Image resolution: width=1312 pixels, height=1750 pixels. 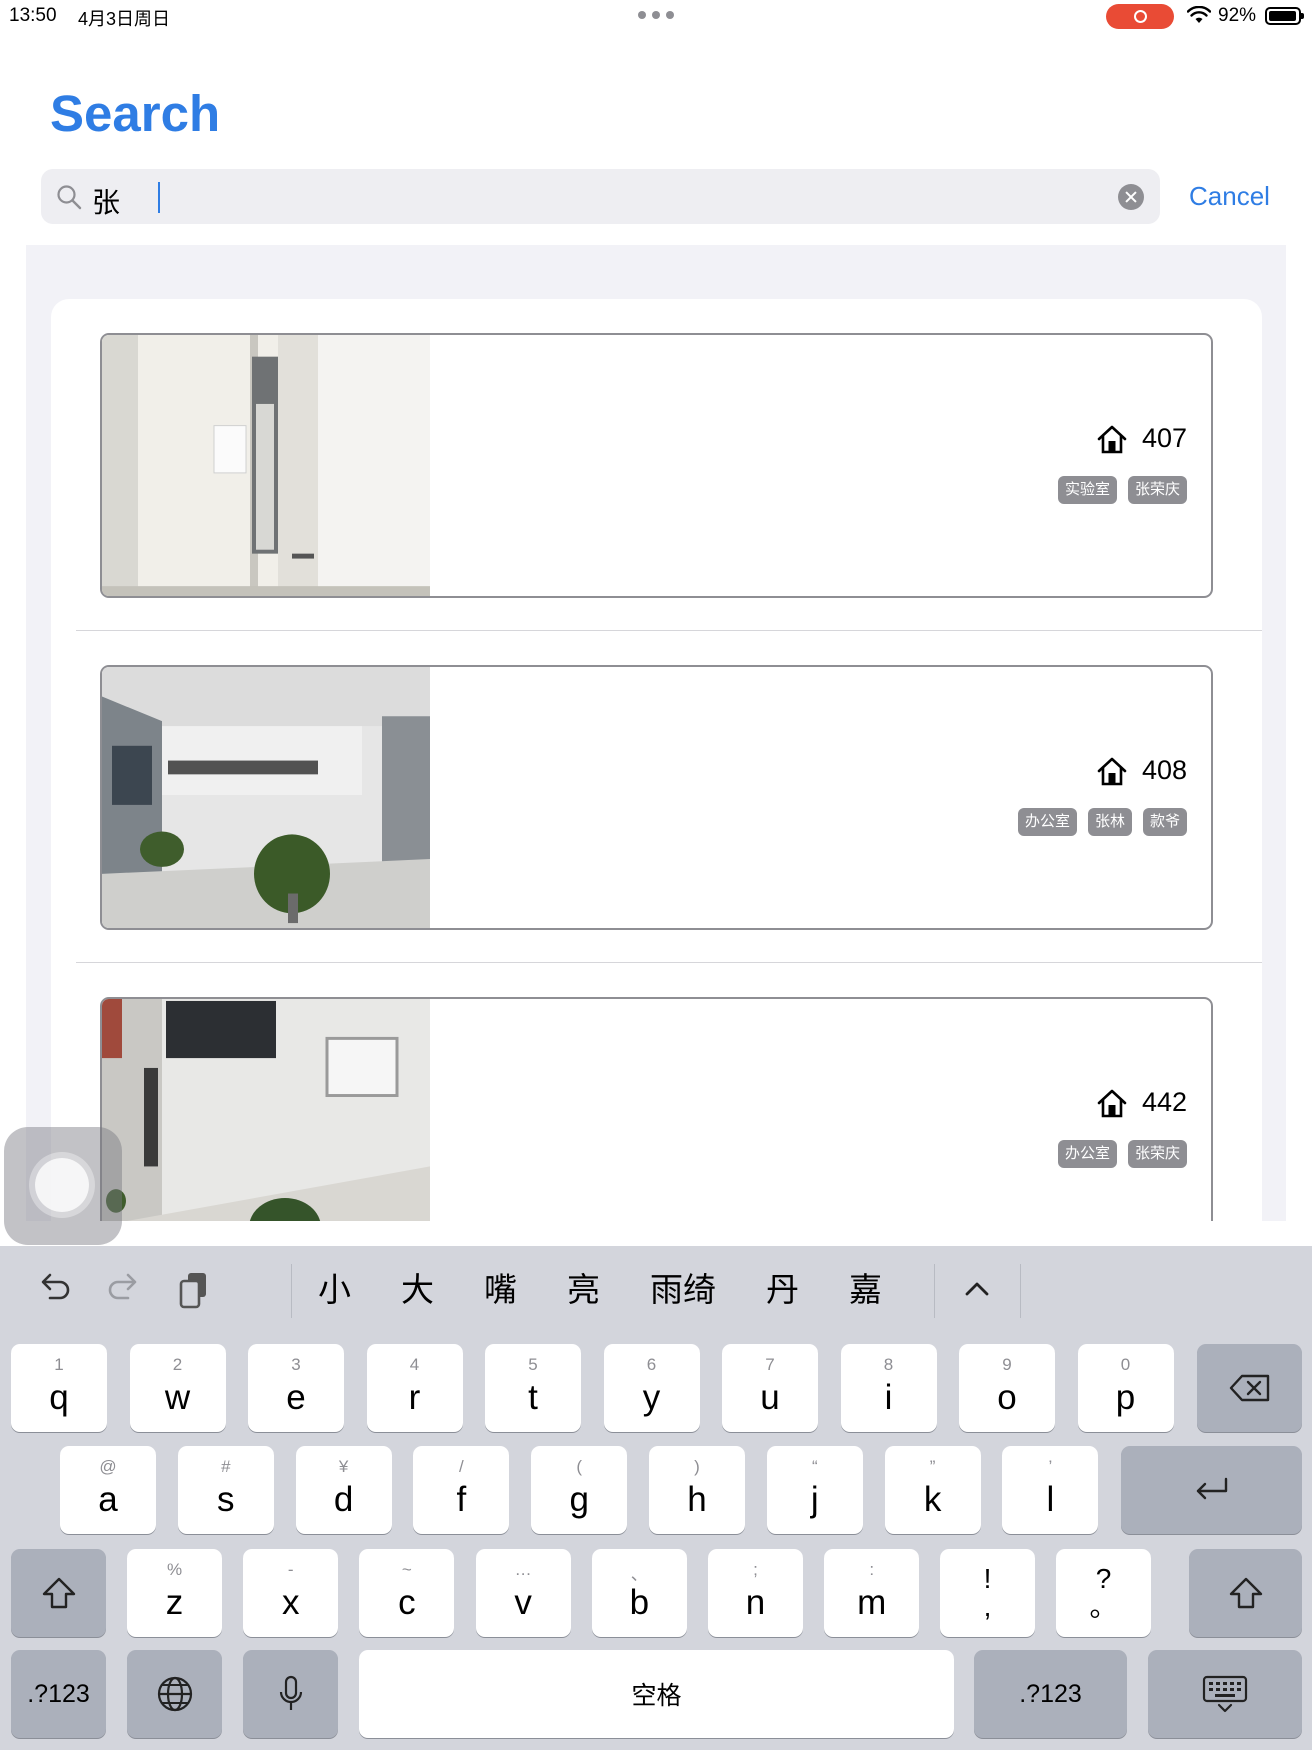 I want to click on key-i: 8i, so click(x=888, y=1388).